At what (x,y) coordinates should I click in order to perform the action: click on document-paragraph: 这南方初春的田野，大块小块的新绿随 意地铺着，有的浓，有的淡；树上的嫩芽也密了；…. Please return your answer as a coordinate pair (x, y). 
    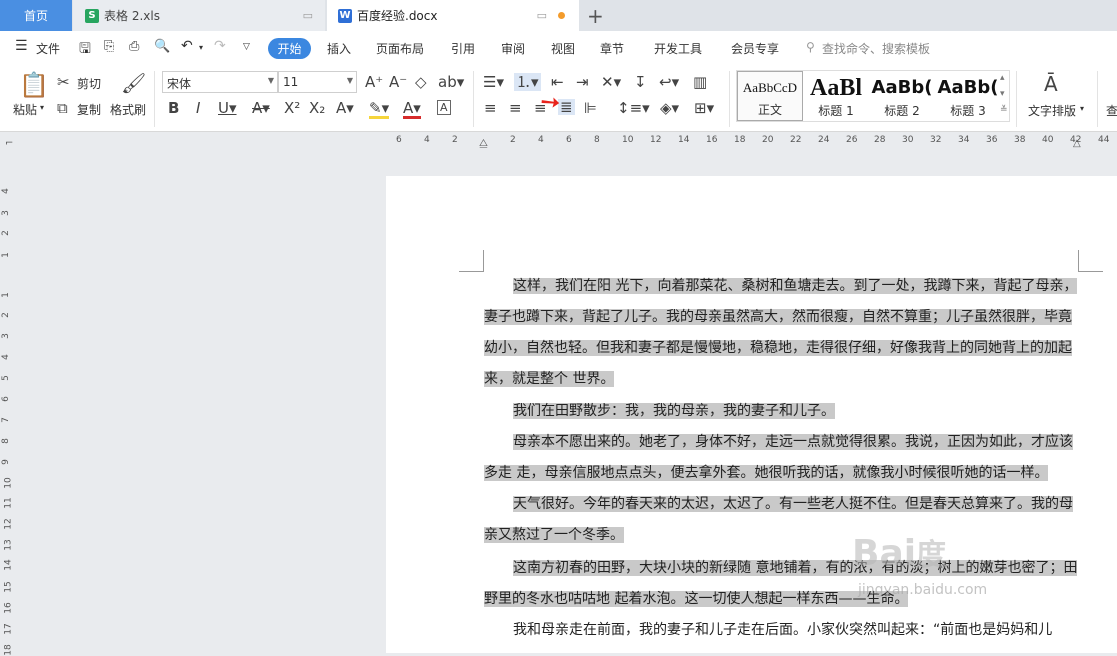
    Looking at the image, I should click on (781, 584).